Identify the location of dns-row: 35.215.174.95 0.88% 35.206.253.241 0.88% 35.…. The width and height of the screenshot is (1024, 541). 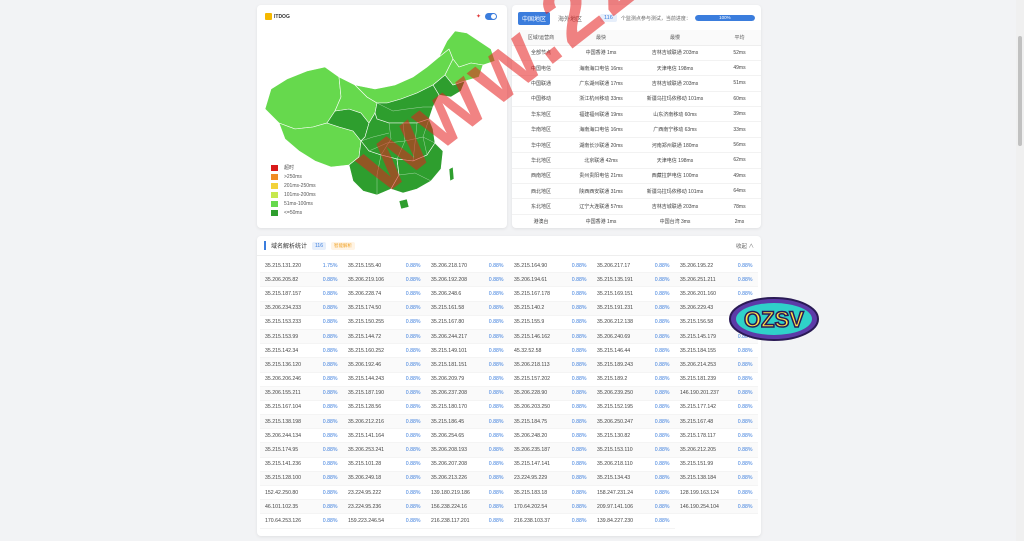
(509, 450).